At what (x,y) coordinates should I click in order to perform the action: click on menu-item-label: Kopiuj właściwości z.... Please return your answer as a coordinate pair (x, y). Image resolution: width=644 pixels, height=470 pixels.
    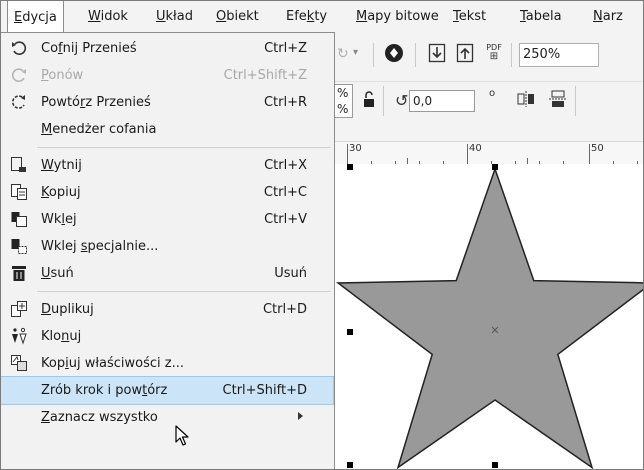
    Looking at the image, I should click on (112, 363).